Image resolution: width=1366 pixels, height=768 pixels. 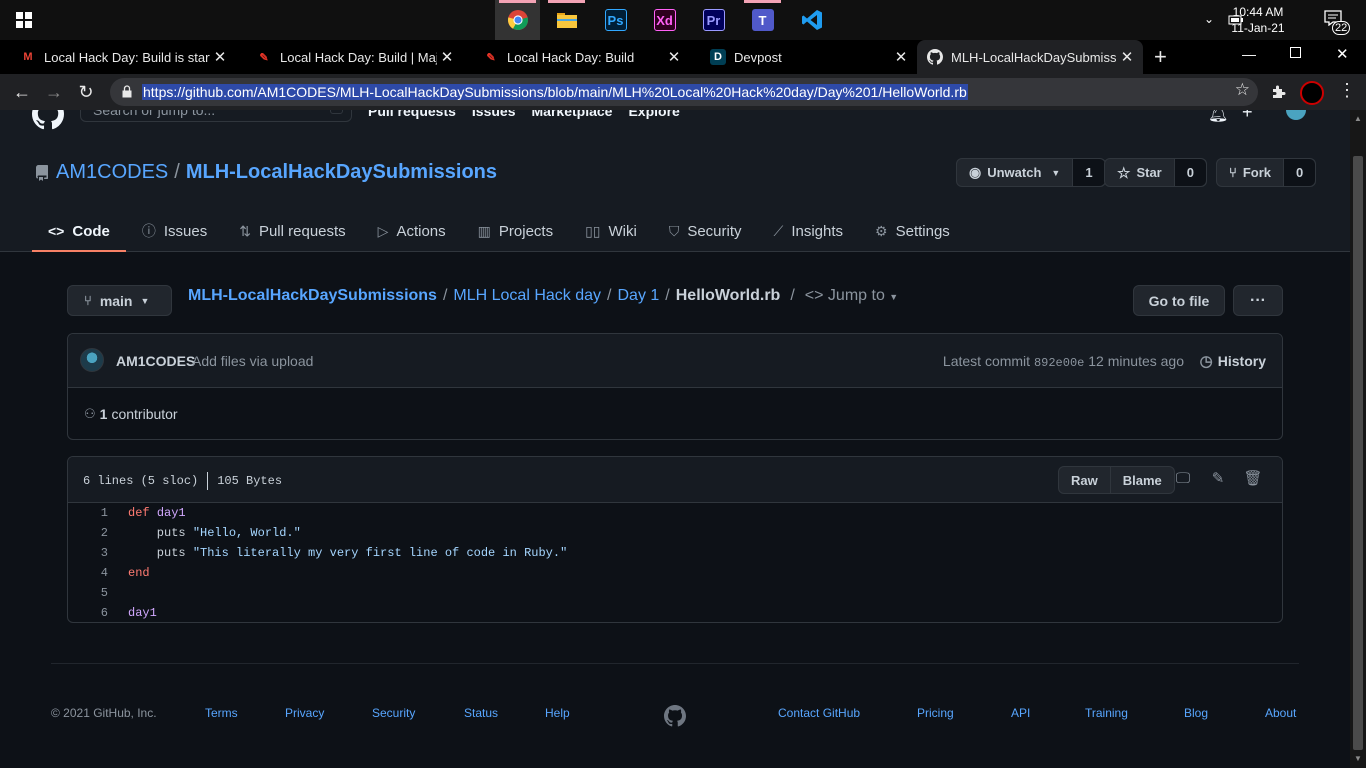 I want to click on extensions-puzzle-icon, so click(x=1279, y=92).